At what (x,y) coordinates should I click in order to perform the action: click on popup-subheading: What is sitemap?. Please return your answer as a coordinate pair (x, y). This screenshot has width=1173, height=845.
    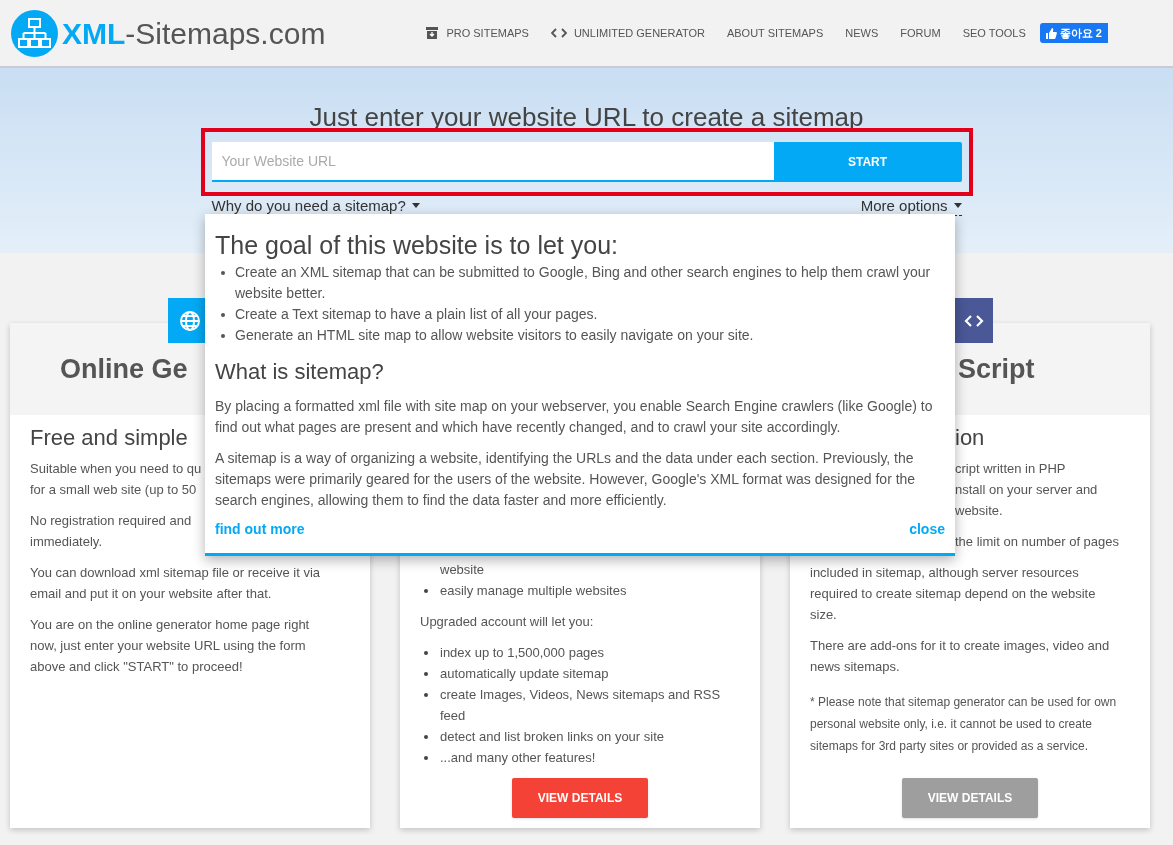
    Looking at the image, I should click on (300, 372).